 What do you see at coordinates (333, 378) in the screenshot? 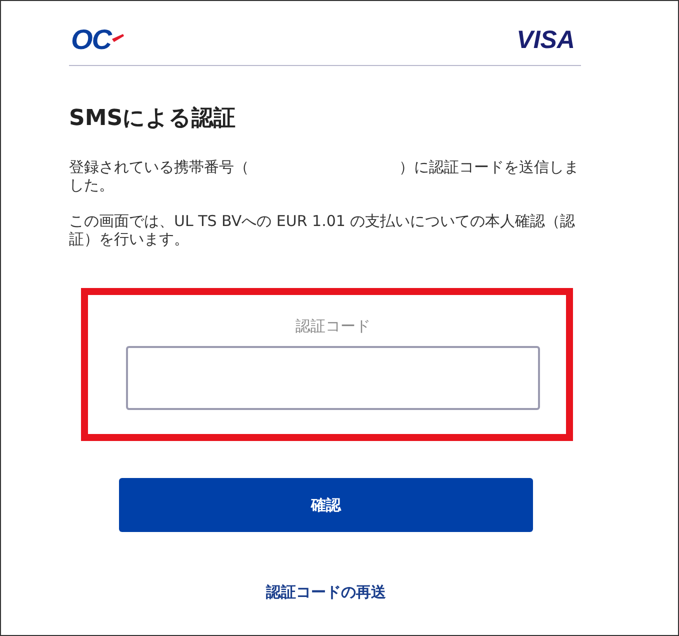
I see `code-input-field` at bounding box center [333, 378].